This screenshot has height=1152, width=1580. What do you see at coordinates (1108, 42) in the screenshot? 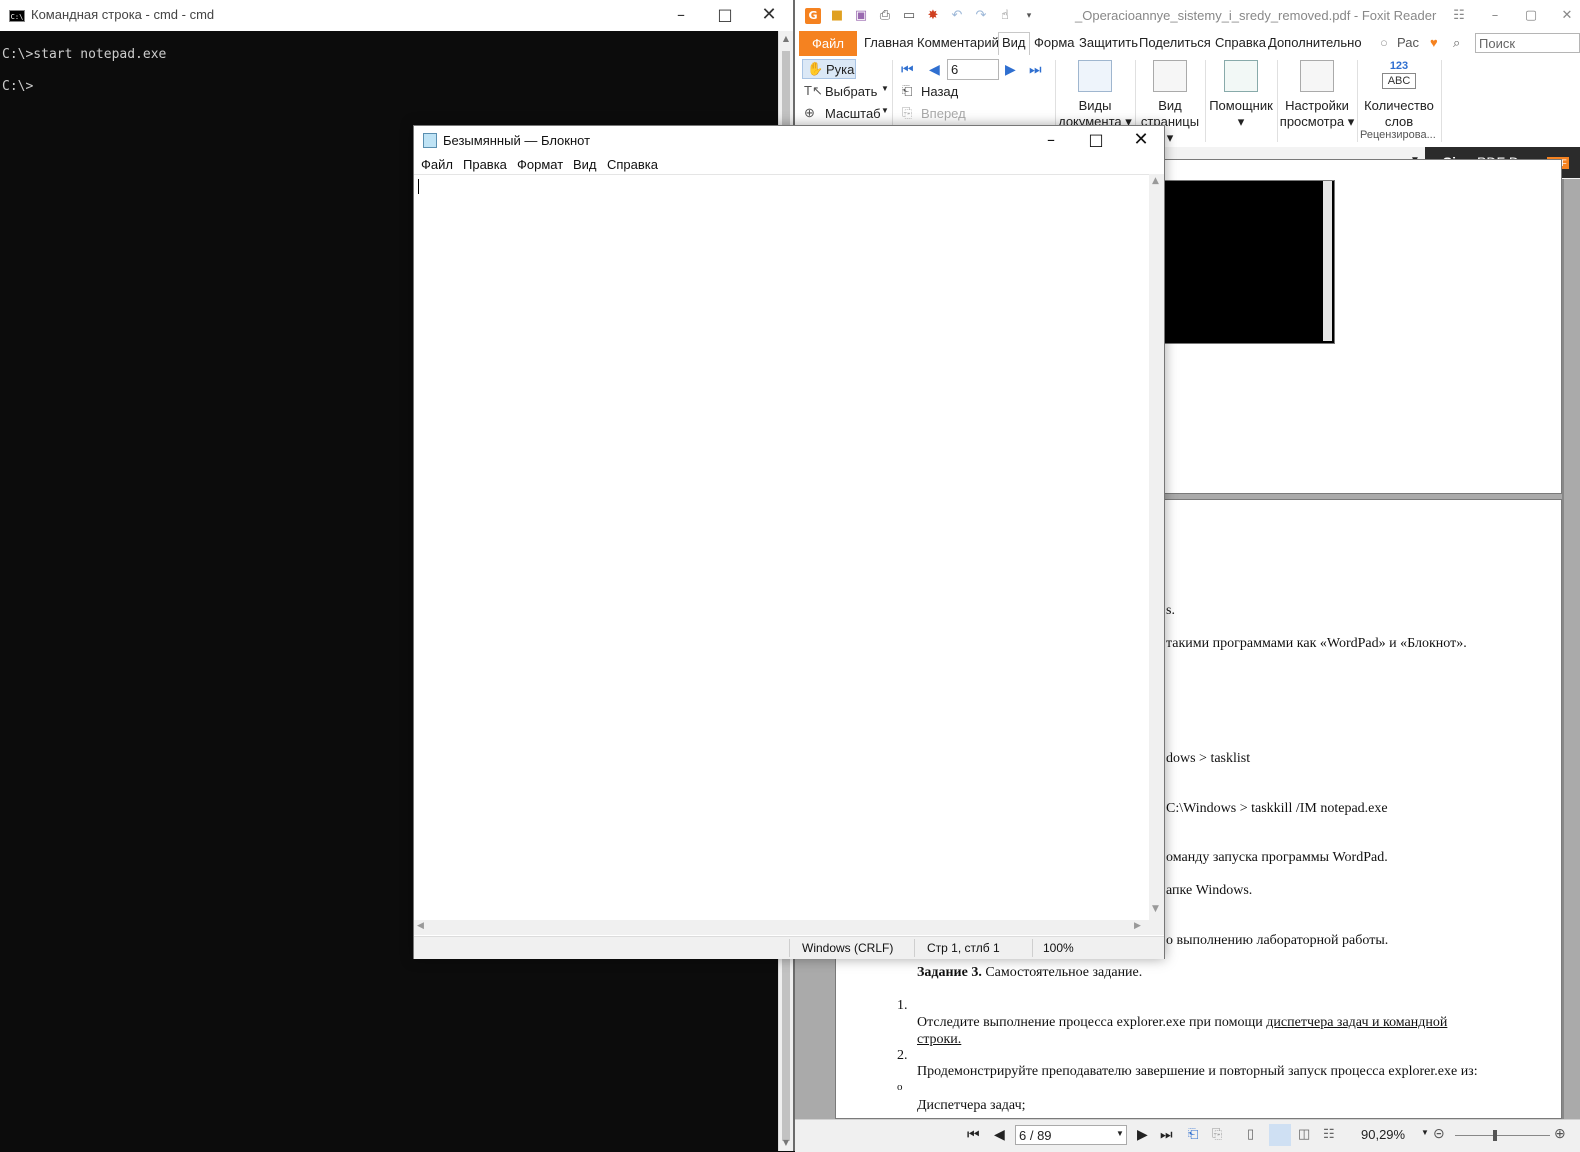
I see `tab-protect: Защитить` at bounding box center [1108, 42].